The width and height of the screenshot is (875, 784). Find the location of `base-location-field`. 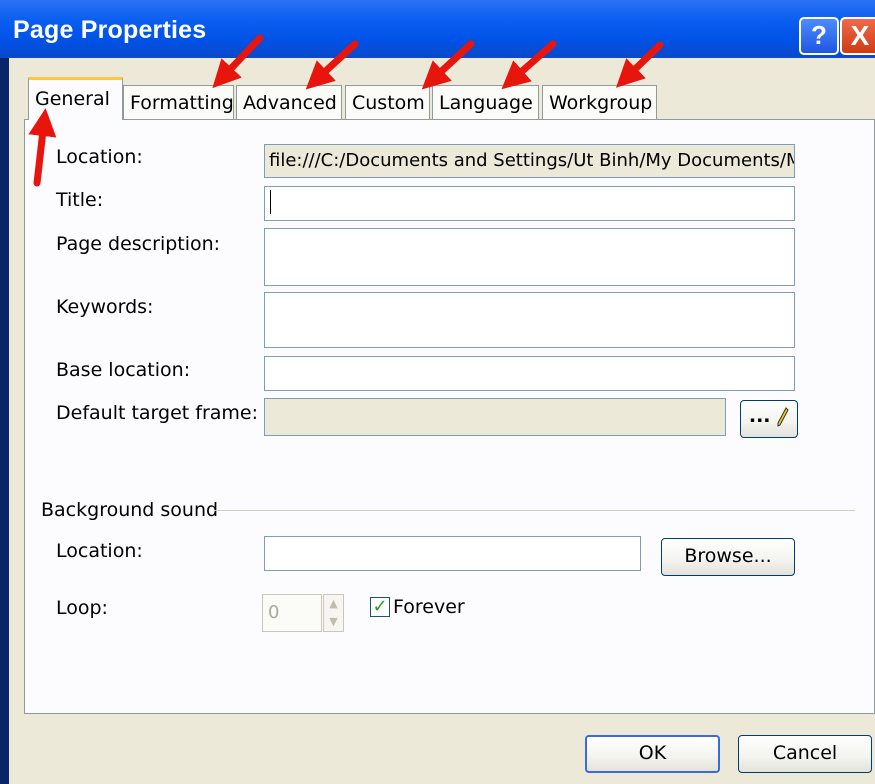

base-location-field is located at coordinates (529, 373).